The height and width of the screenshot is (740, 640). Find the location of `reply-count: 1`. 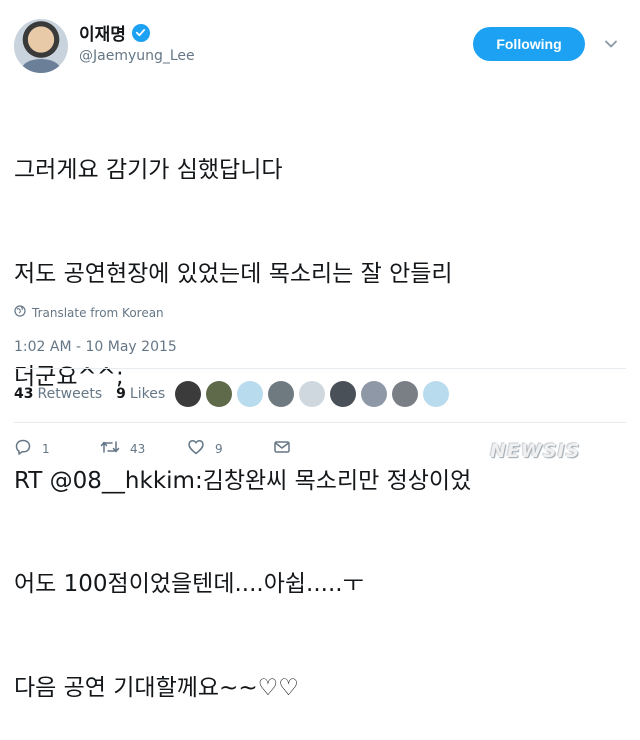

reply-count: 1 is located at coordinates (46, 448).